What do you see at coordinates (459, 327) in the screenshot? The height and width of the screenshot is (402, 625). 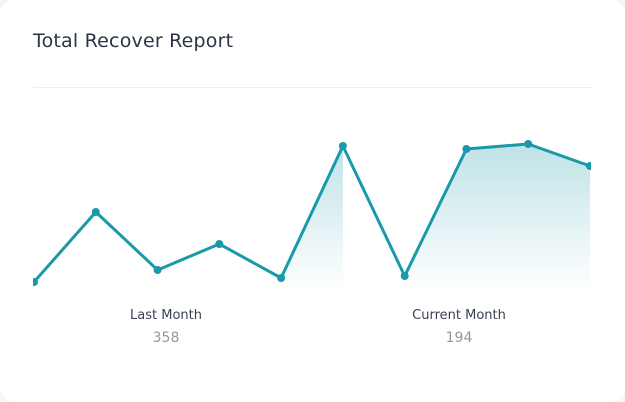 I see `current-month-stat: Current Month 194` at bounding box center [459, 327].